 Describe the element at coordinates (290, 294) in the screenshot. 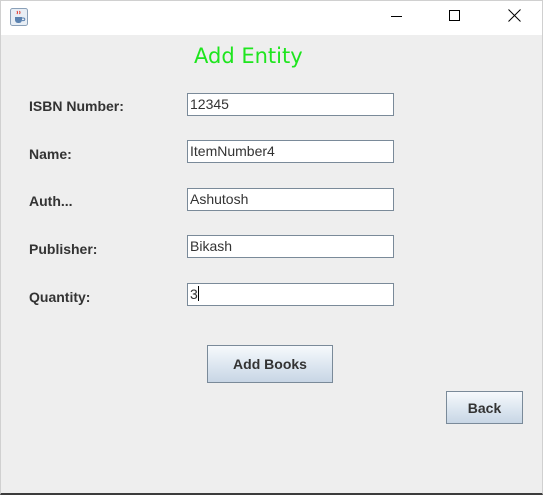

I see `quantity-field: 3` at that location.